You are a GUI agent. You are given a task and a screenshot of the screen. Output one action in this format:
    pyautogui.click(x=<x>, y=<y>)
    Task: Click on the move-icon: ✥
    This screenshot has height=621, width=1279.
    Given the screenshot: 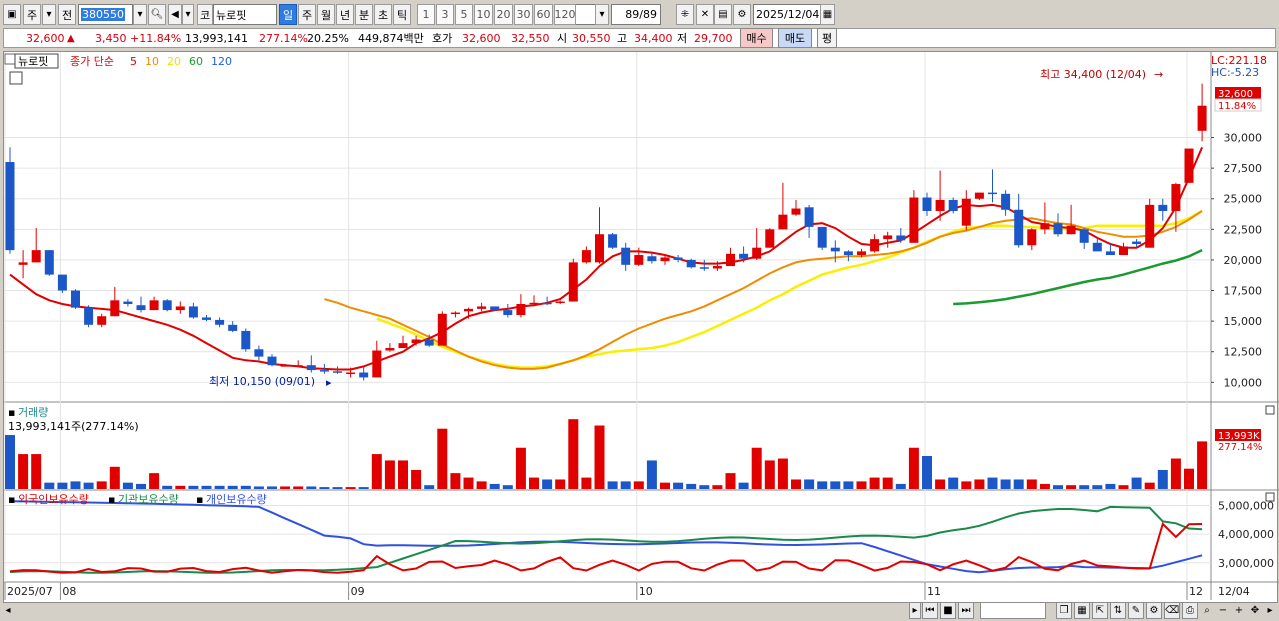 What is the action you would take?
    pyautogui.click(x=1255, y=610)
    